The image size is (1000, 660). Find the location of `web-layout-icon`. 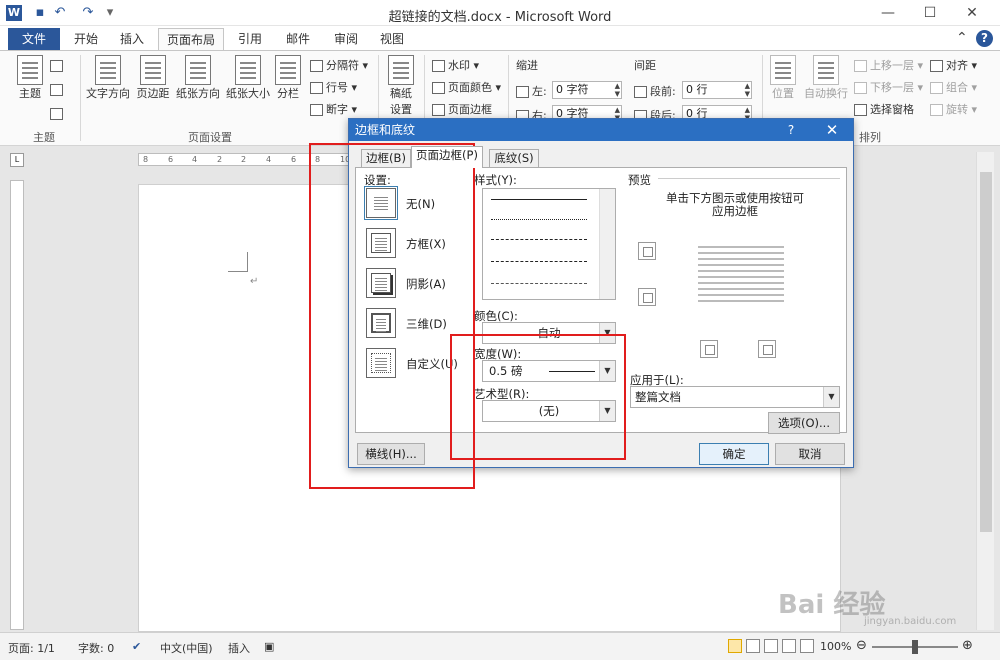

web-layout-icon is located at coordinates (771, 646).